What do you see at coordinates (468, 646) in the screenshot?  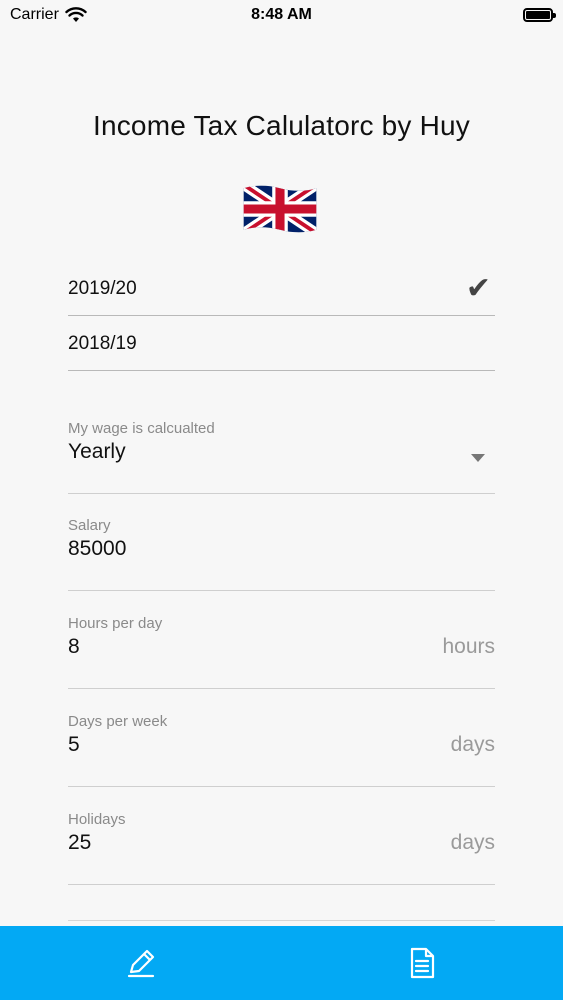 I see `hours-suffix: hours` at bounding box center [468, 646].